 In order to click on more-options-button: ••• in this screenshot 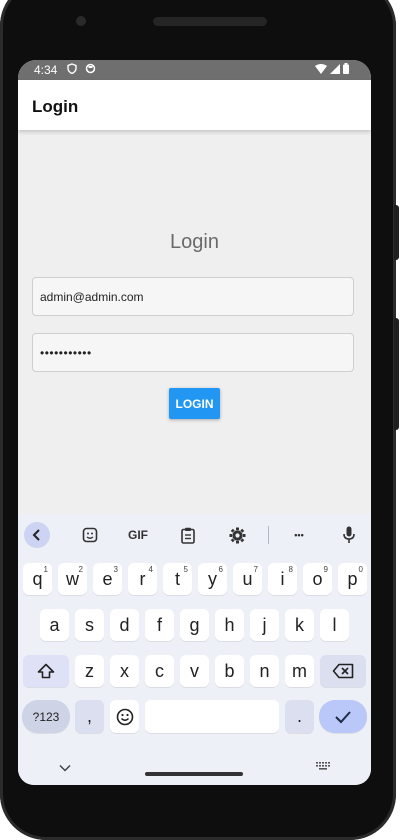, I will do `click(299, 535)`.